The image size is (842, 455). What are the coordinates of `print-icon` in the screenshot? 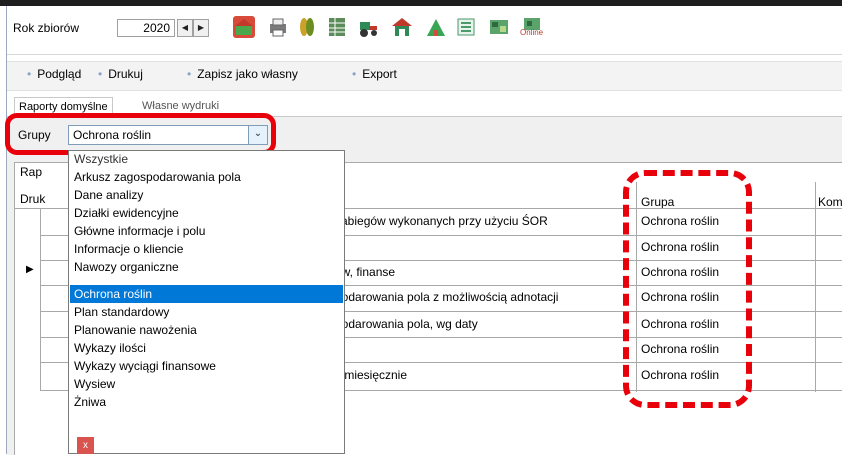 It's located at (278, 27).